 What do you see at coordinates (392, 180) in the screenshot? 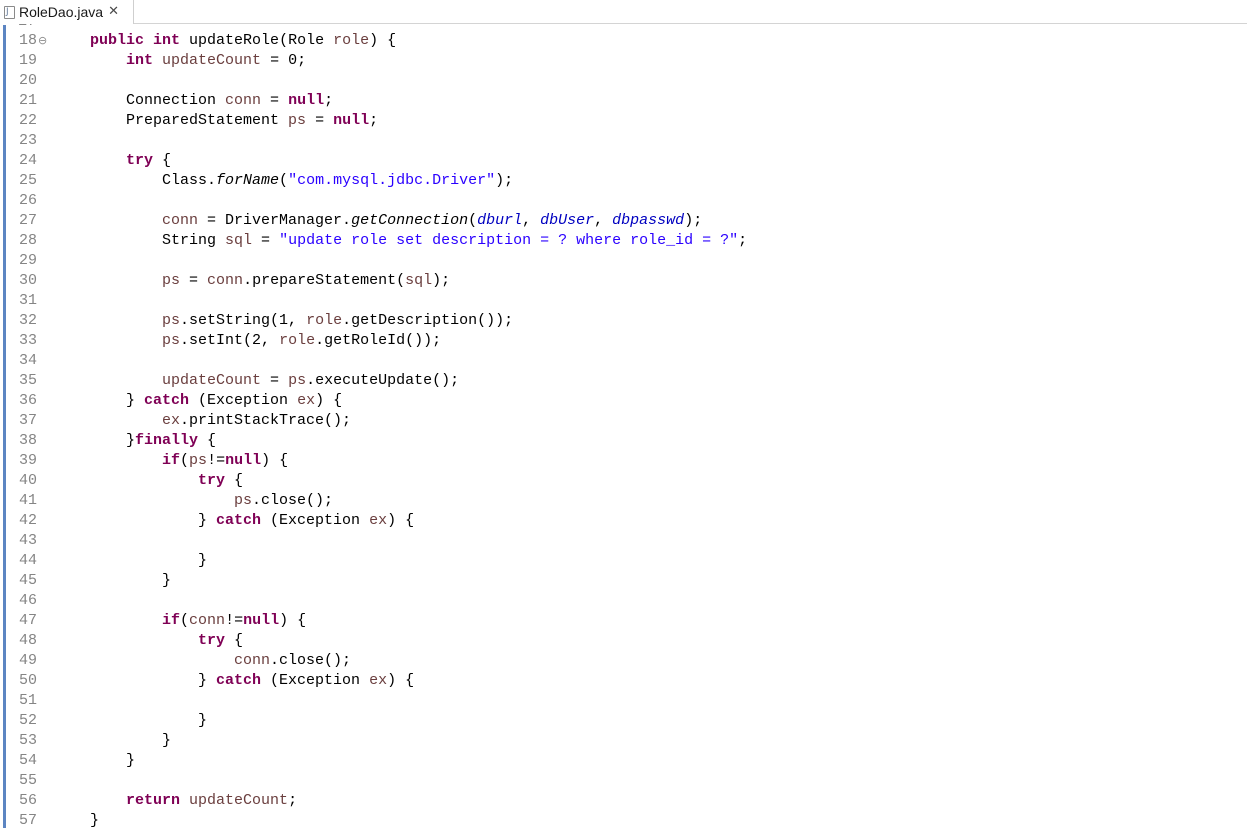
I see `code-token: "com.mysql.jdbc.Driver"` at bounding box center [392, 180].